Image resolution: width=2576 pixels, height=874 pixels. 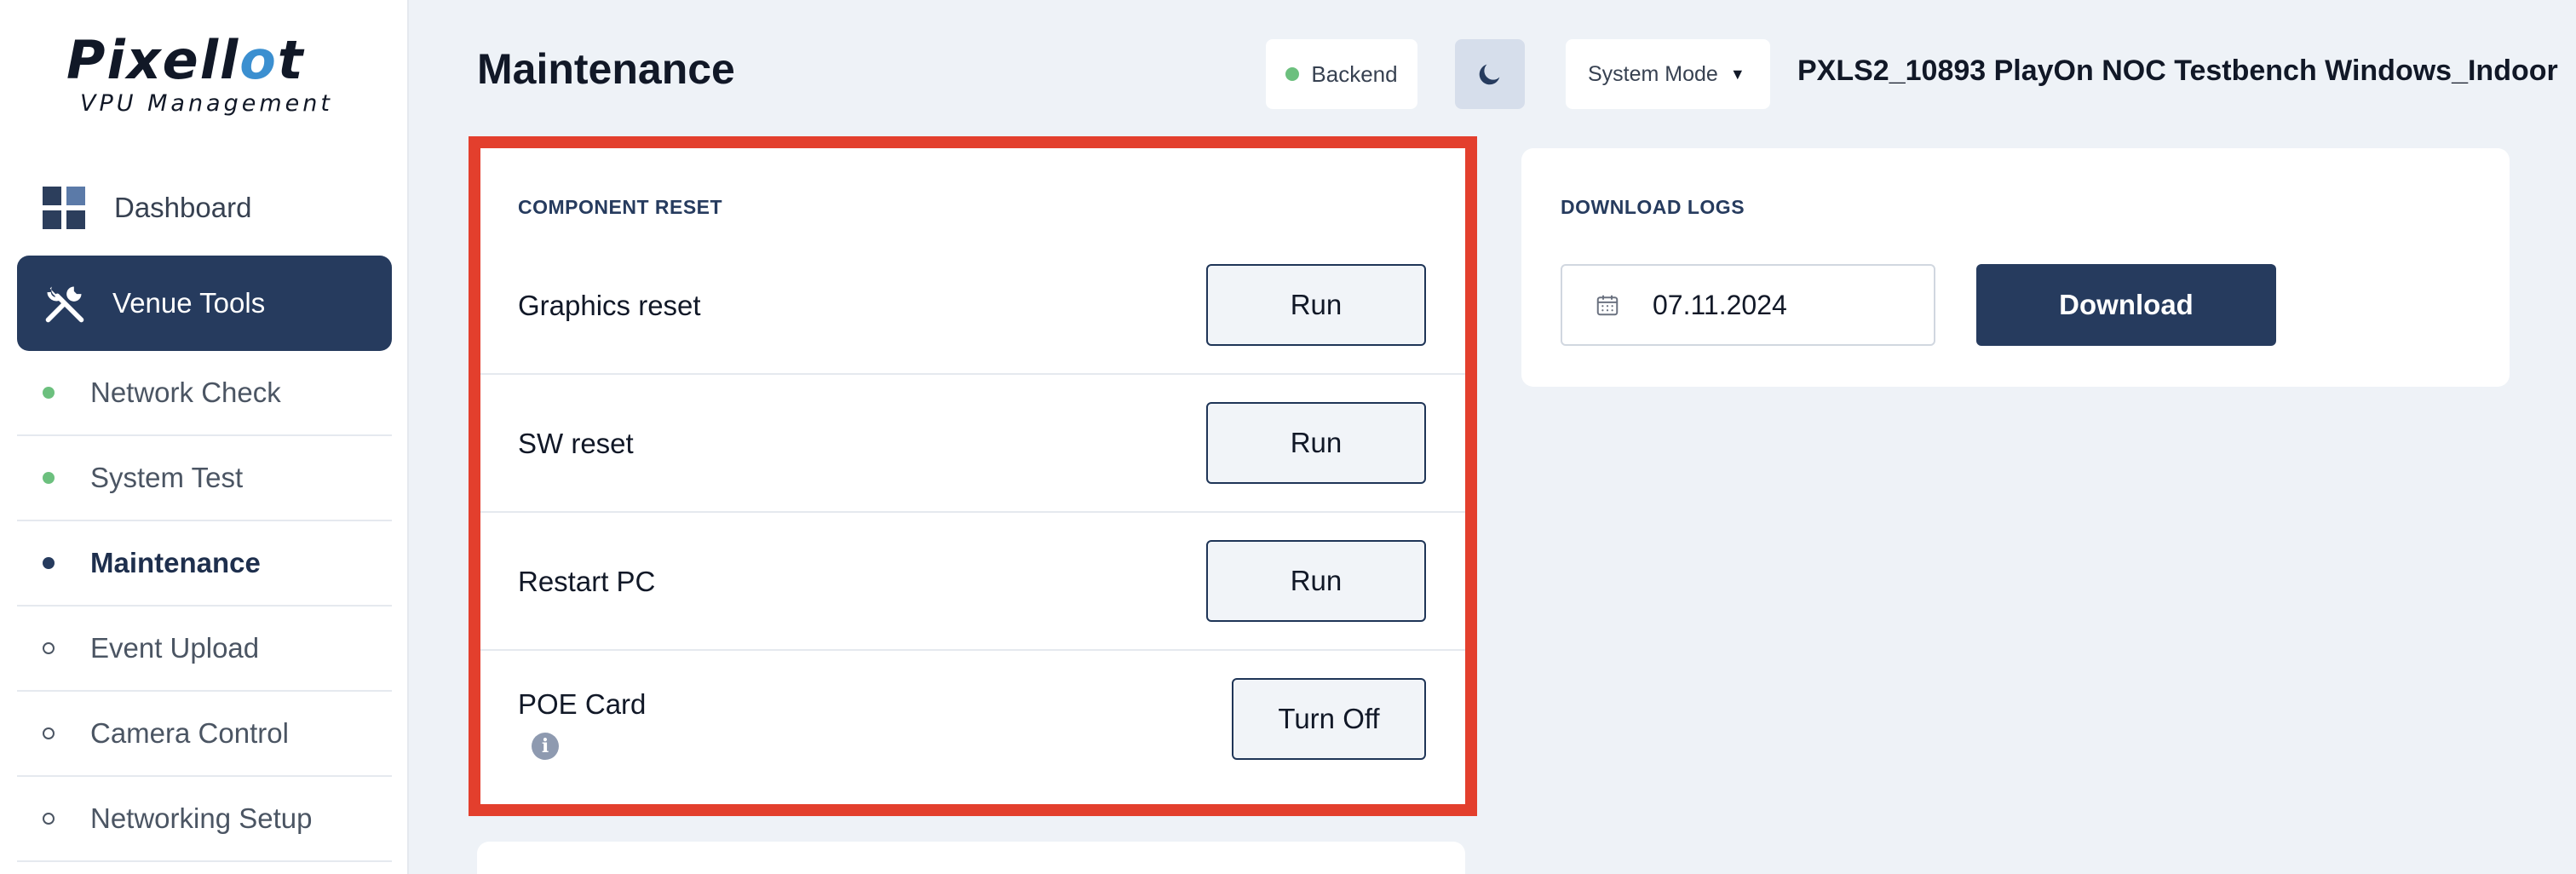 I want to click on download-button: Download, so click(x=2126, y=305).